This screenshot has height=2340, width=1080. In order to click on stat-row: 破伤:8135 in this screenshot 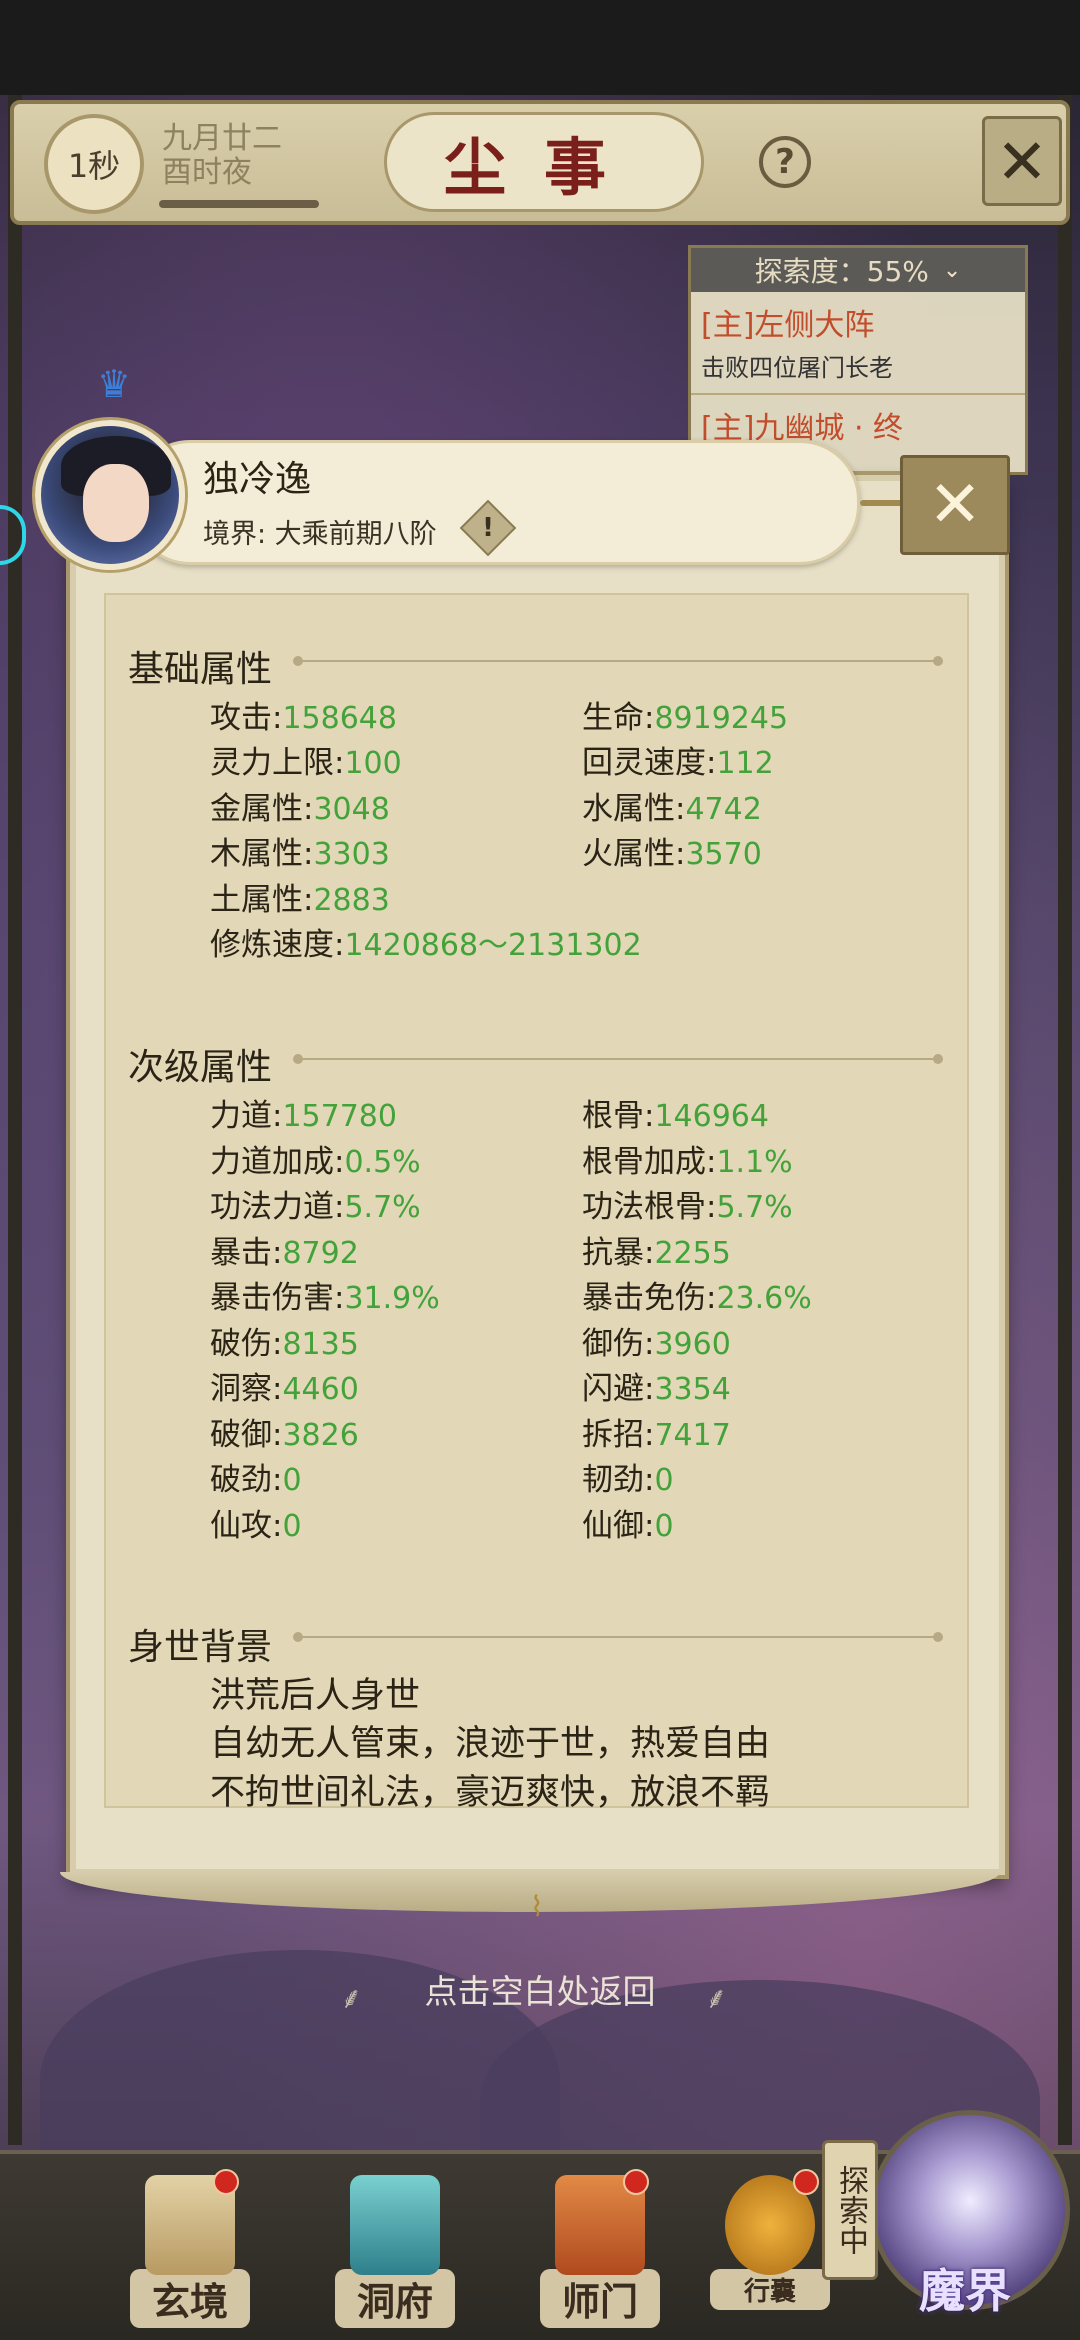, I will do `click(284, 1344)`.